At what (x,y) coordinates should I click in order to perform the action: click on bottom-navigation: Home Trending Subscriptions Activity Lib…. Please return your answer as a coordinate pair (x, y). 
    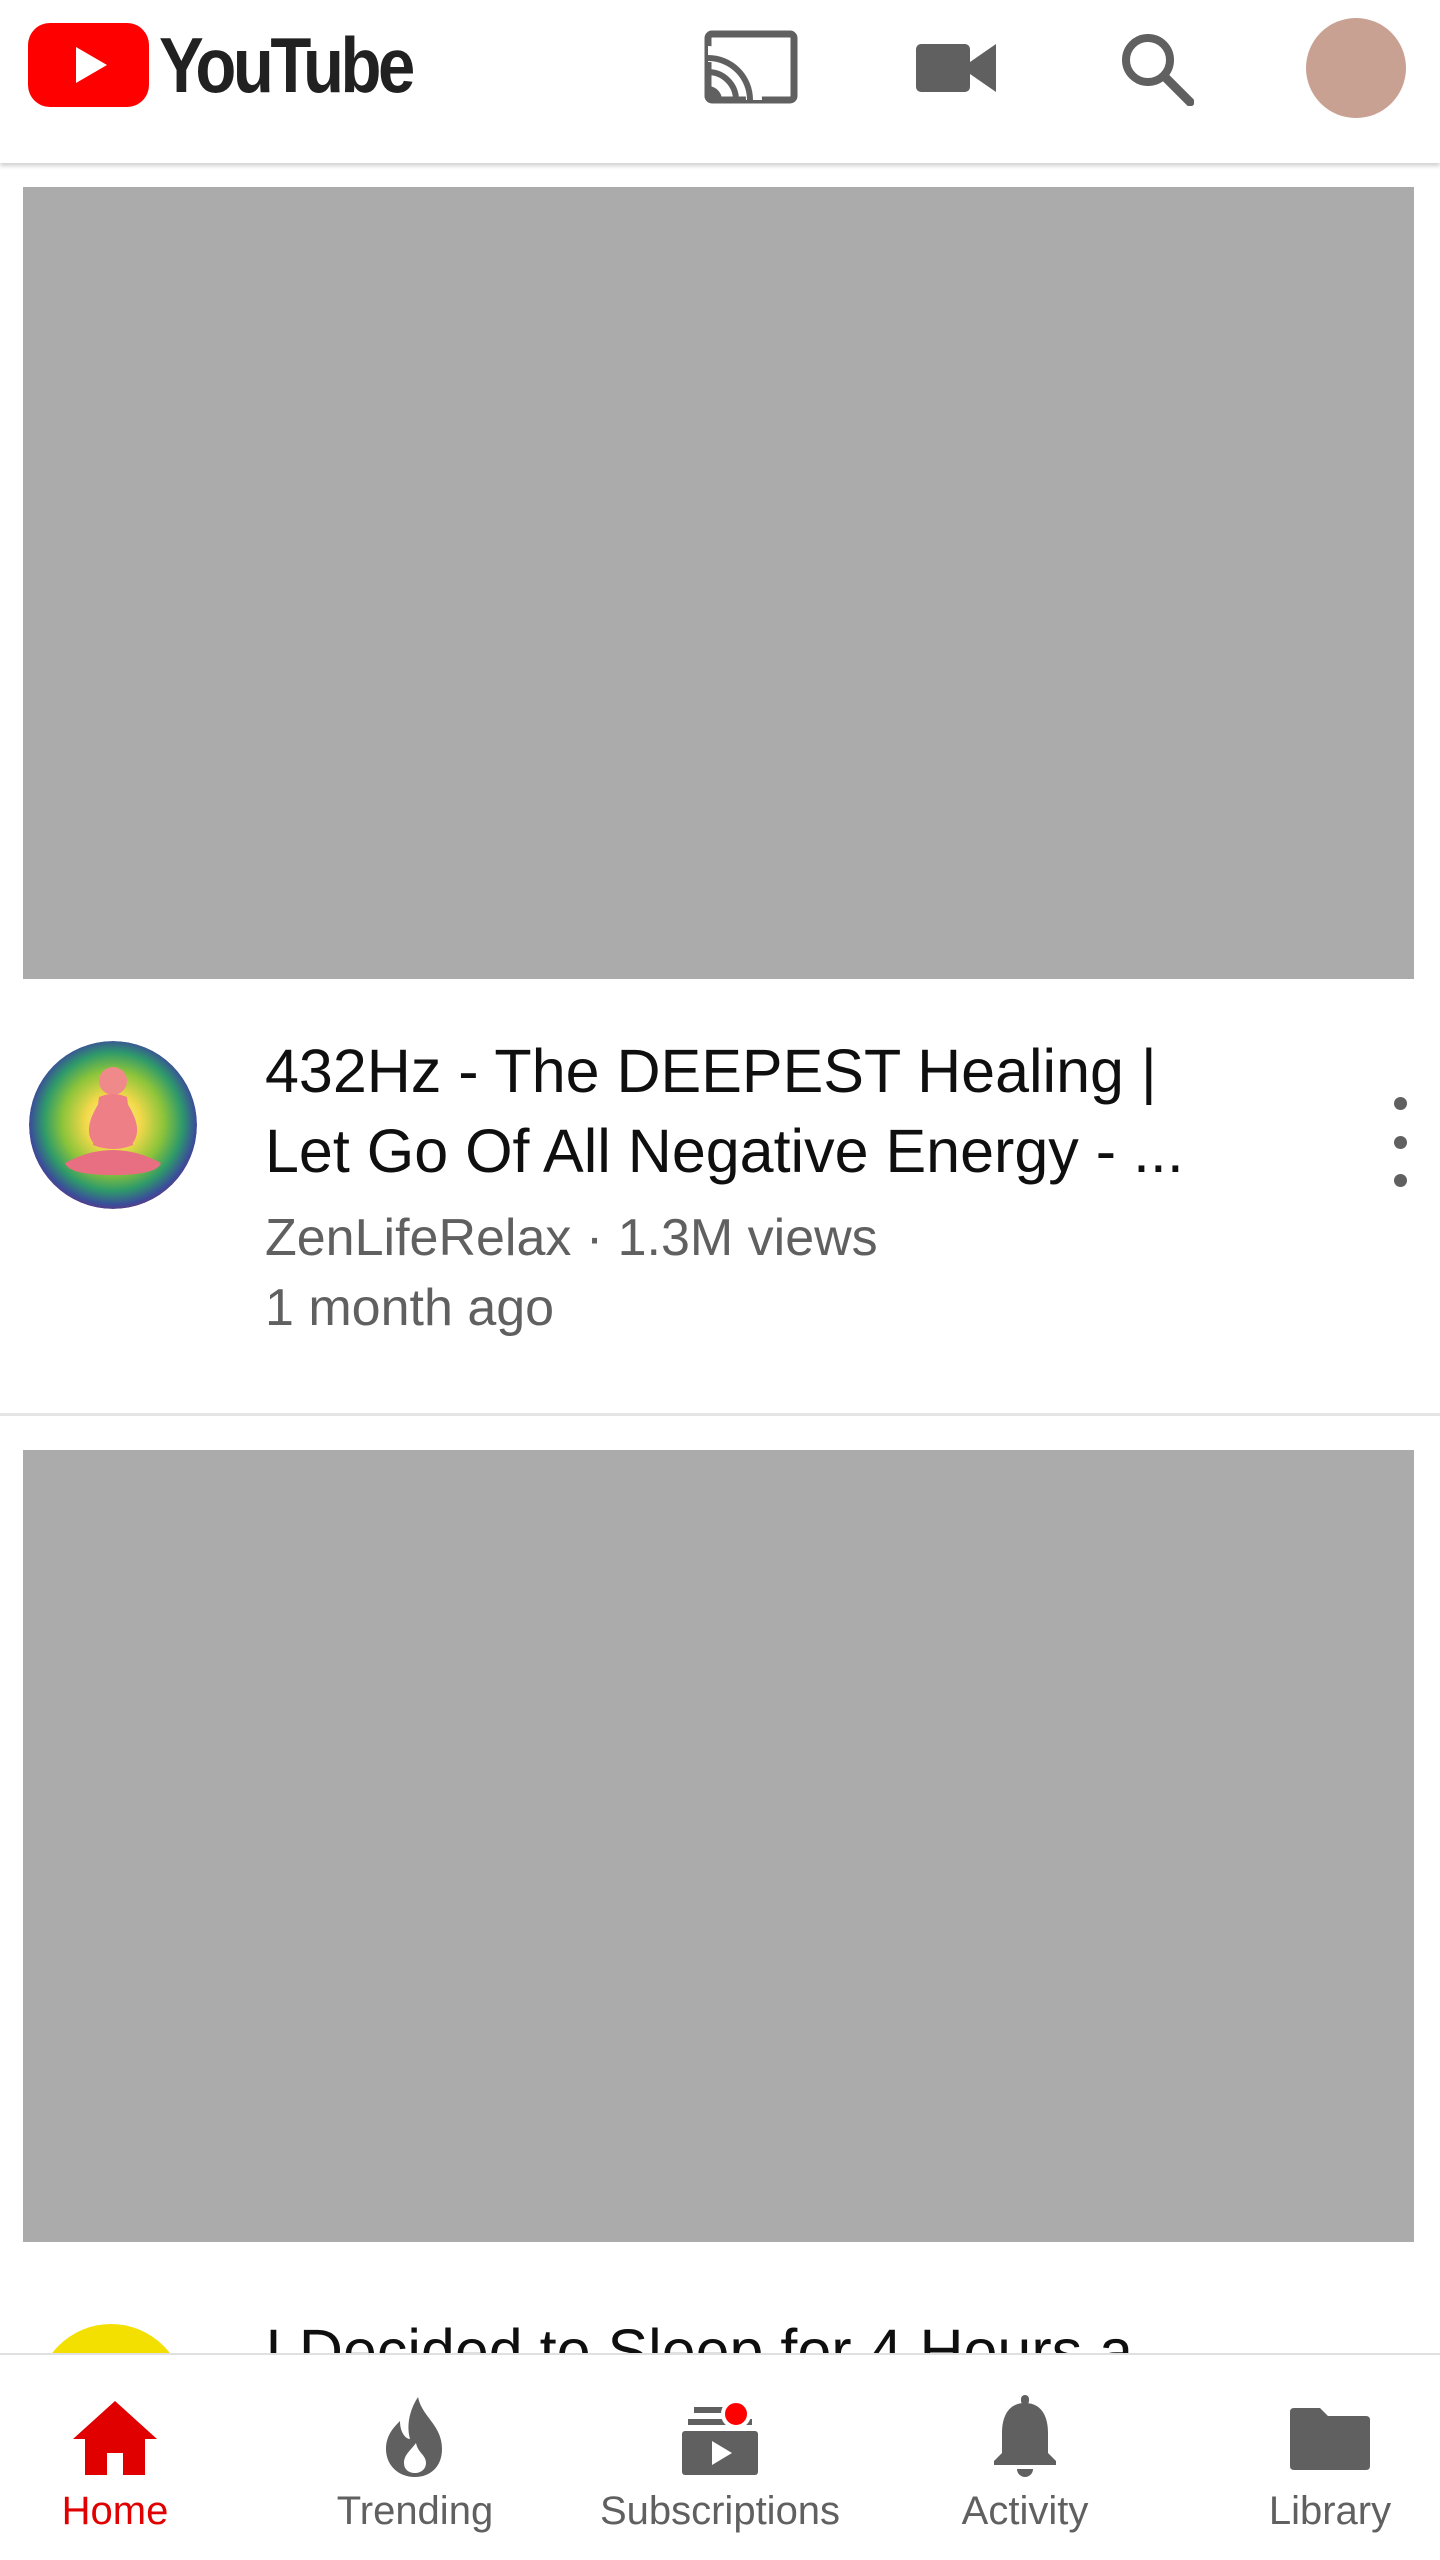
    Looking at the image, I should click on (720, 2456).